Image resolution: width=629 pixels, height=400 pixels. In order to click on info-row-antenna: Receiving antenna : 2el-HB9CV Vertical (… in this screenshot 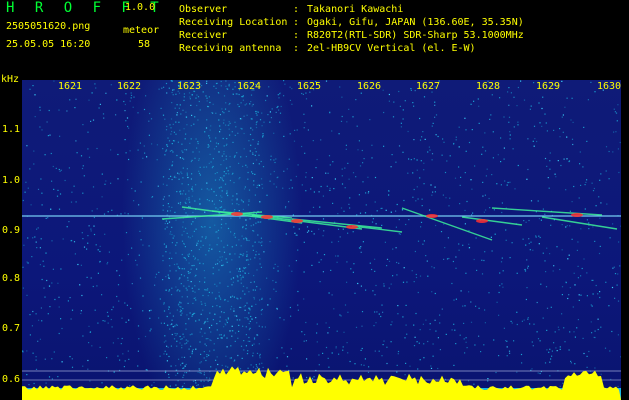, I will do `click(351, 48)`.